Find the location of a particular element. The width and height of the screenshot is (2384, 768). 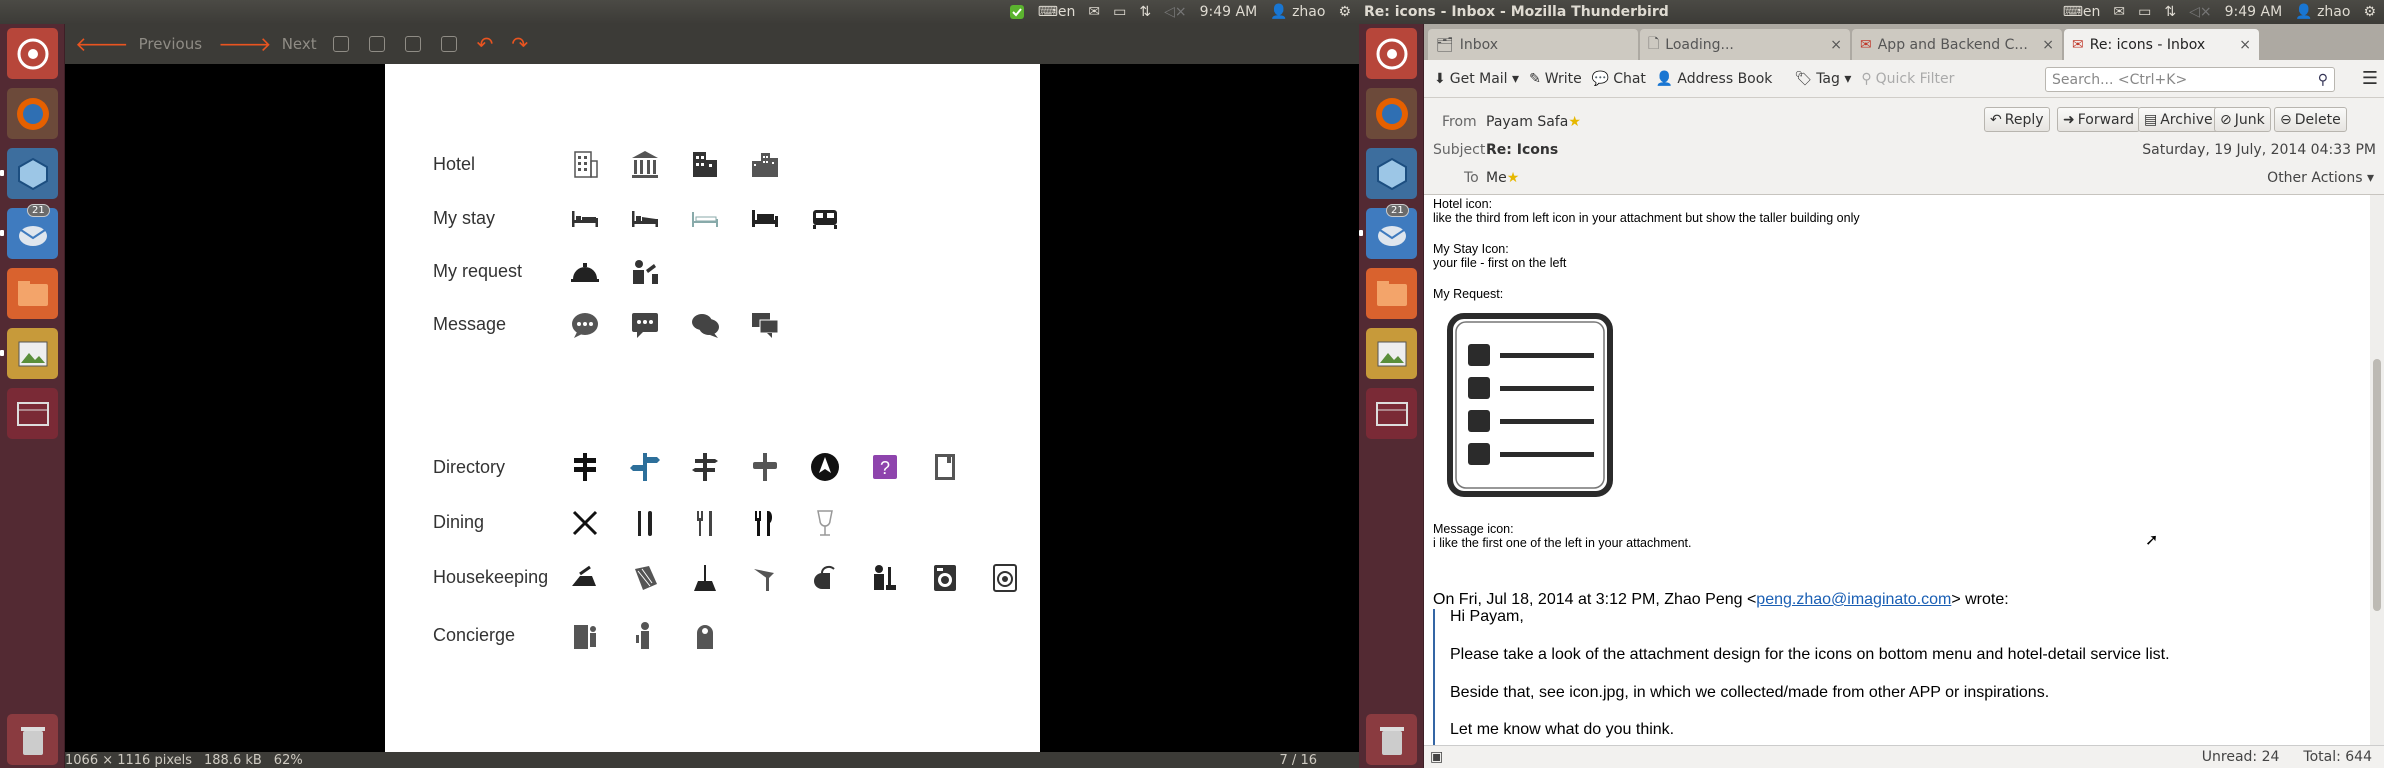

address-book-label: Address Book is located at coordinates (1725, 78).